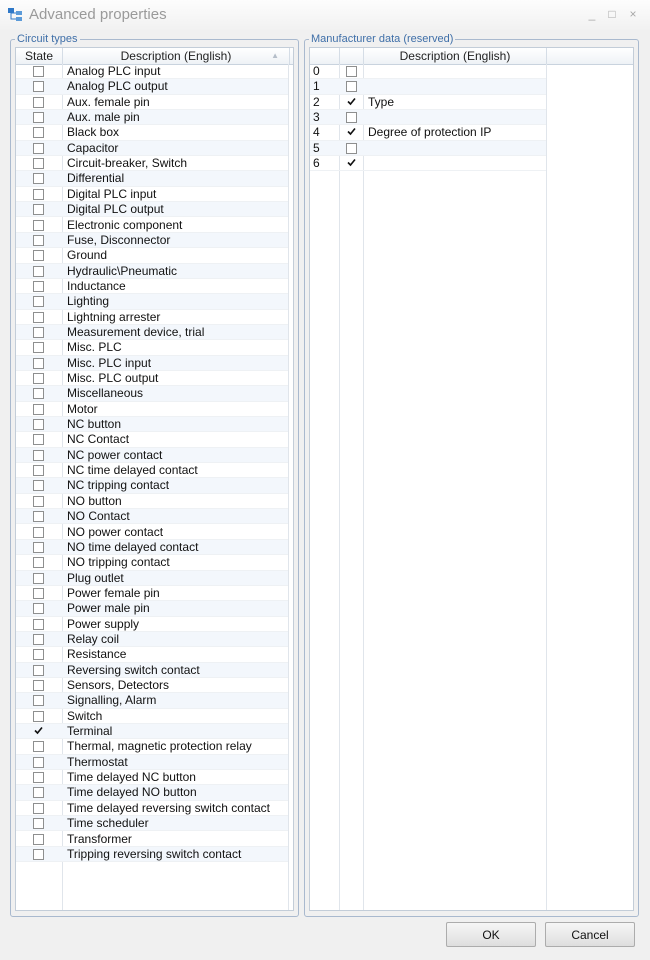 Image resolution: width=650 pixels, height=960 pixels. What do you see at coordinates (592, 14) in the screenshot?
I see `minimize-button: _` at bounding box center [592, 14].